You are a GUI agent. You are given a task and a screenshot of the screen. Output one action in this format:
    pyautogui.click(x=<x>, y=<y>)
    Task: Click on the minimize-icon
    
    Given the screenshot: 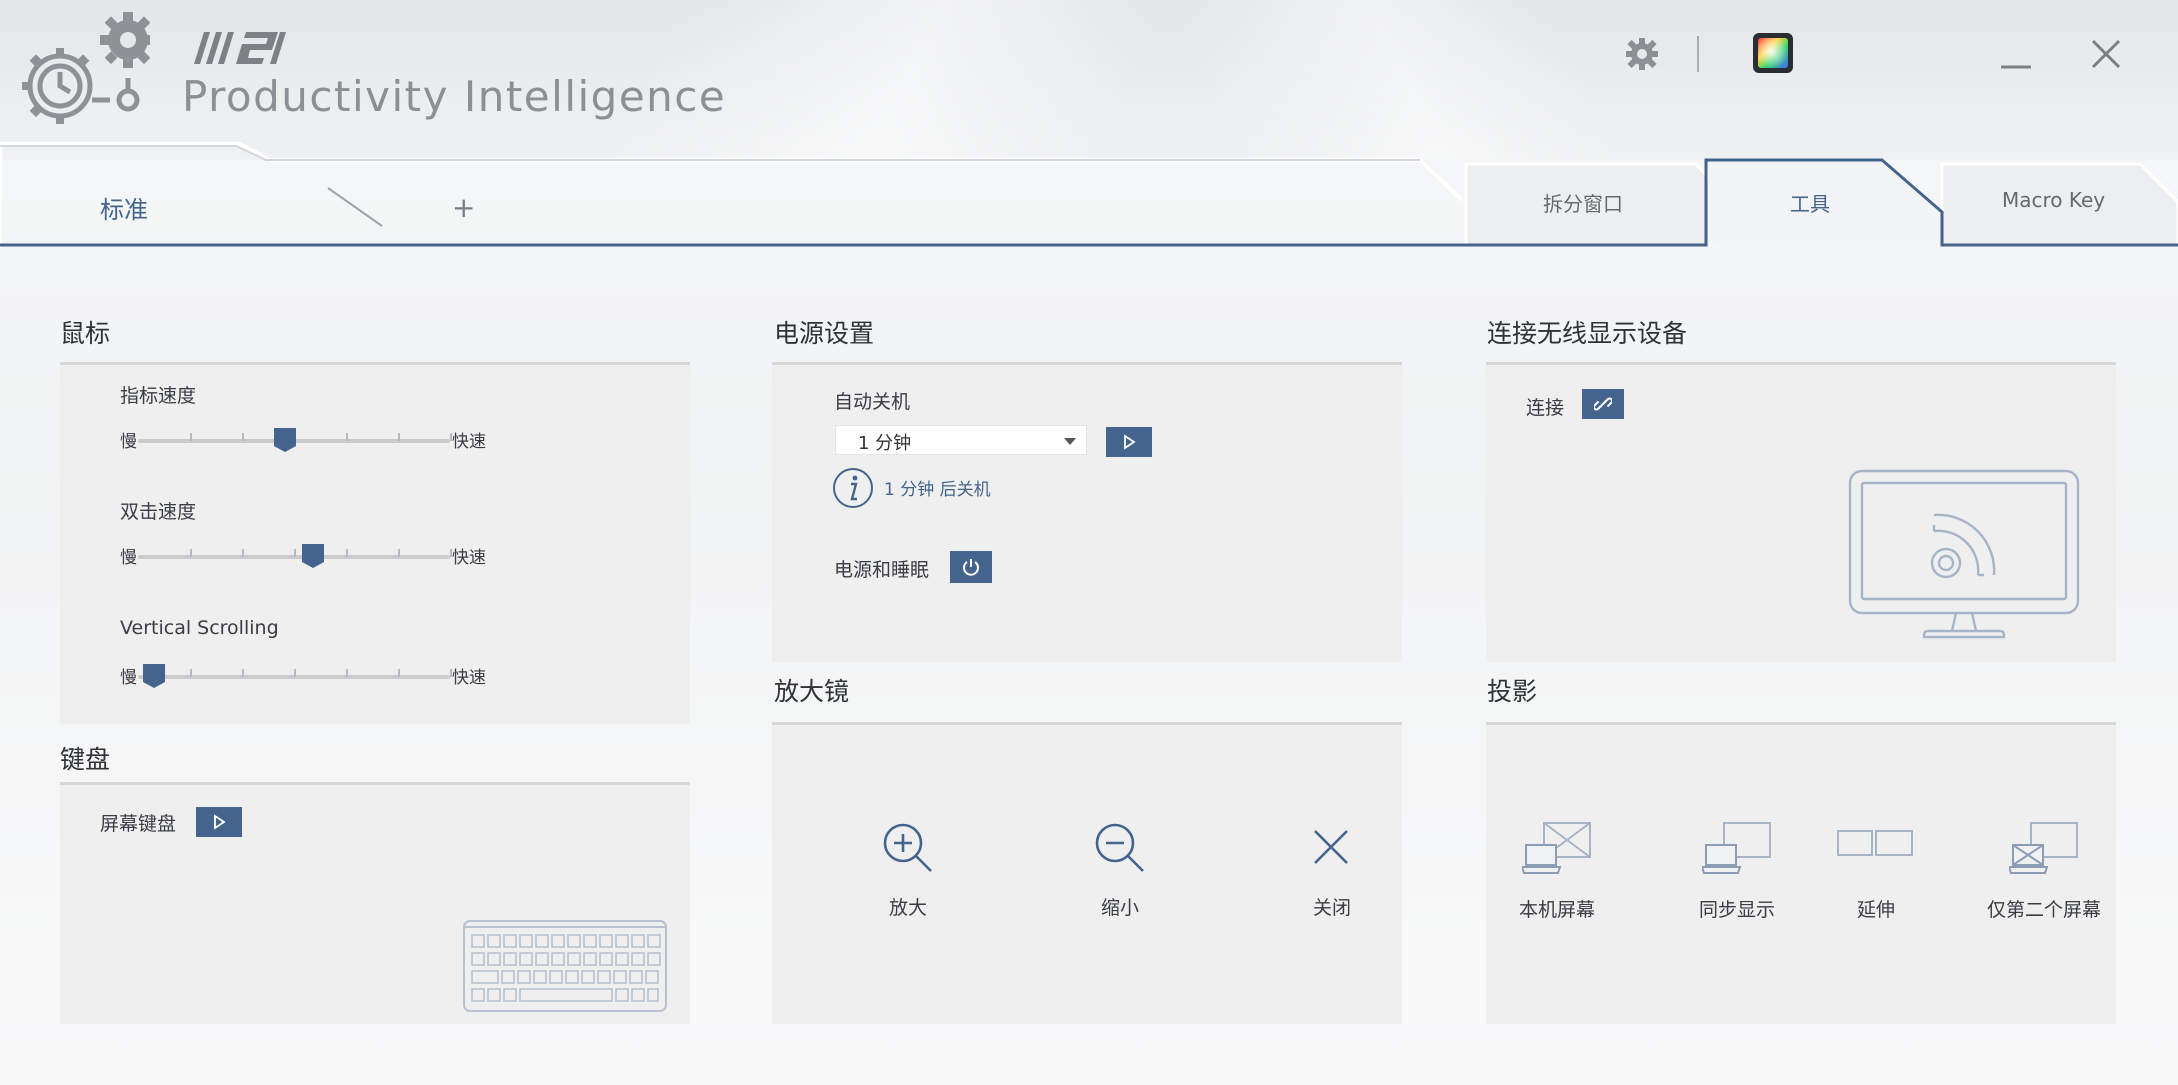 What is the action you would take?
    pyautogui.click(x=2016, y=67)
    